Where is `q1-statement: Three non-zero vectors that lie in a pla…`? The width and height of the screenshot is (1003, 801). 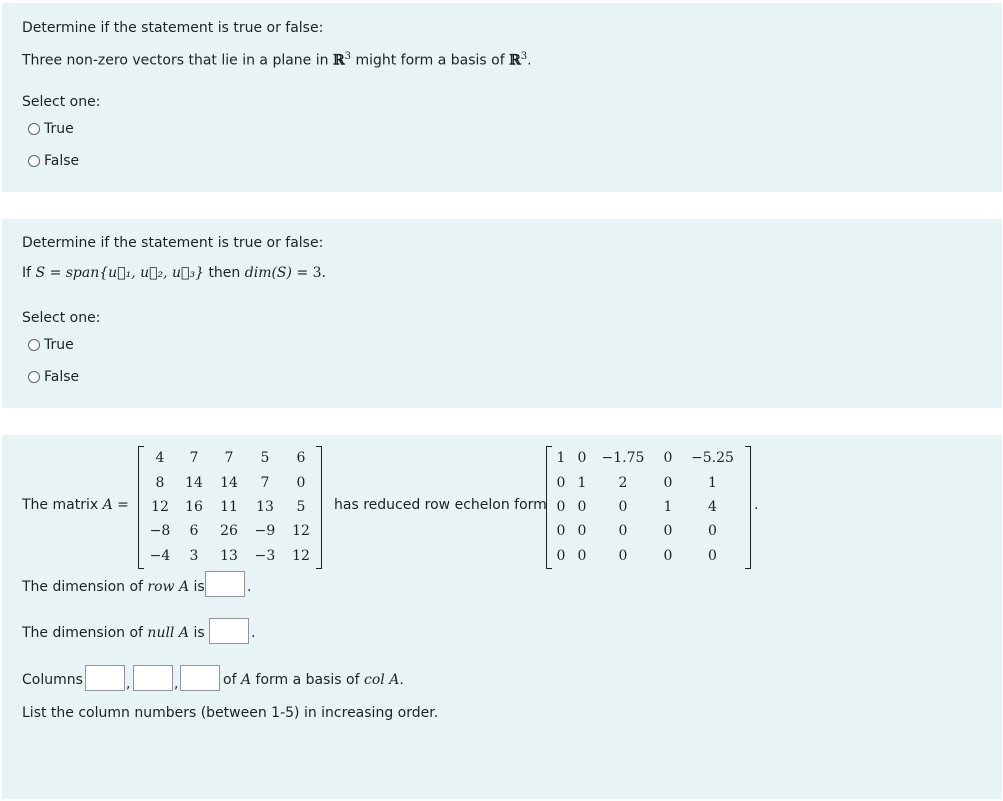 q1-statement: Three non-zero vectors that lie in a pla… is located at coordinates (277, 59).